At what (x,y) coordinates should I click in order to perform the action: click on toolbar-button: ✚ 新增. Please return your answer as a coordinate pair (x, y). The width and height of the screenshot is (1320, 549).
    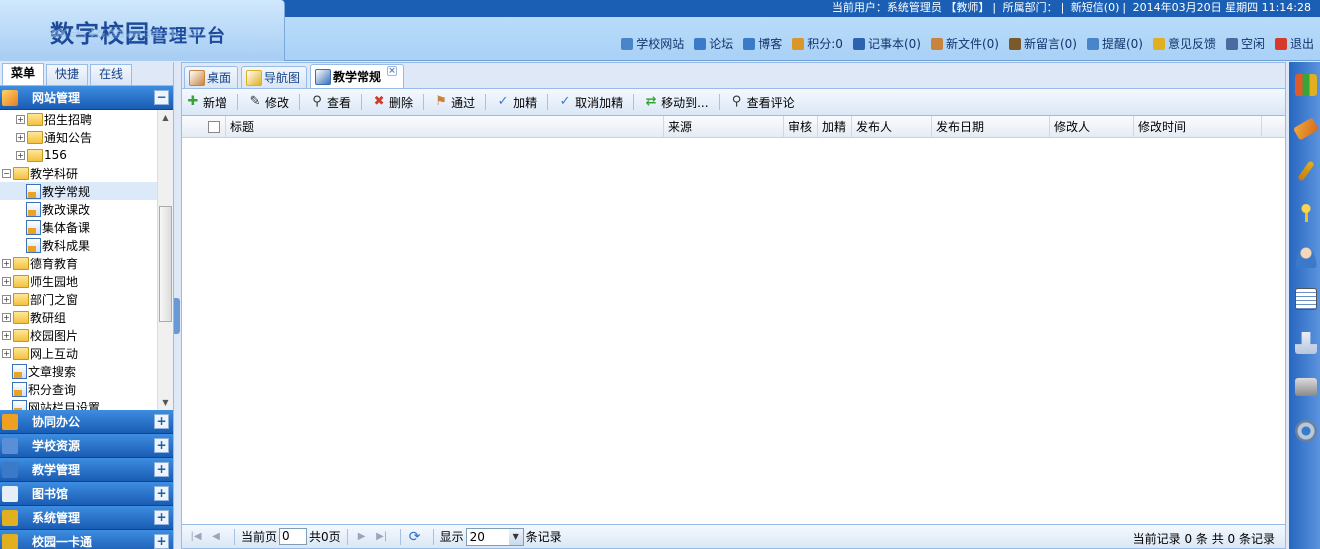
    Looking at the image, I should click on (206, 102).